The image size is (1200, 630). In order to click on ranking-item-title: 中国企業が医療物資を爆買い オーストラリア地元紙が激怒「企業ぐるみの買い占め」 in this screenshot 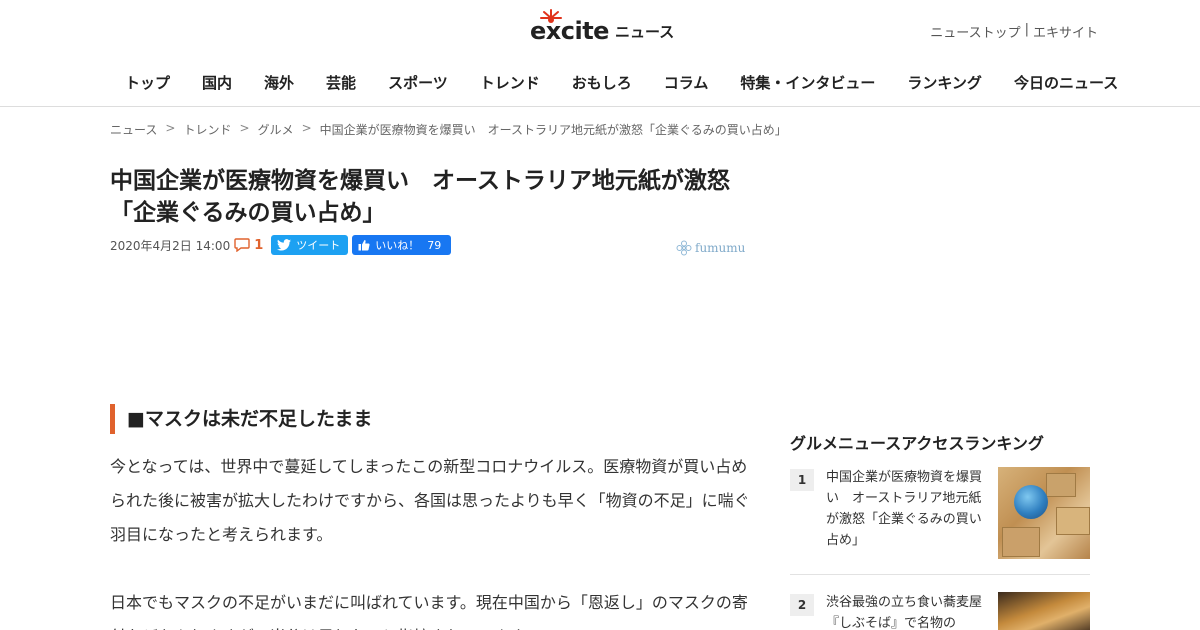, I will do `click(905, 520)`.